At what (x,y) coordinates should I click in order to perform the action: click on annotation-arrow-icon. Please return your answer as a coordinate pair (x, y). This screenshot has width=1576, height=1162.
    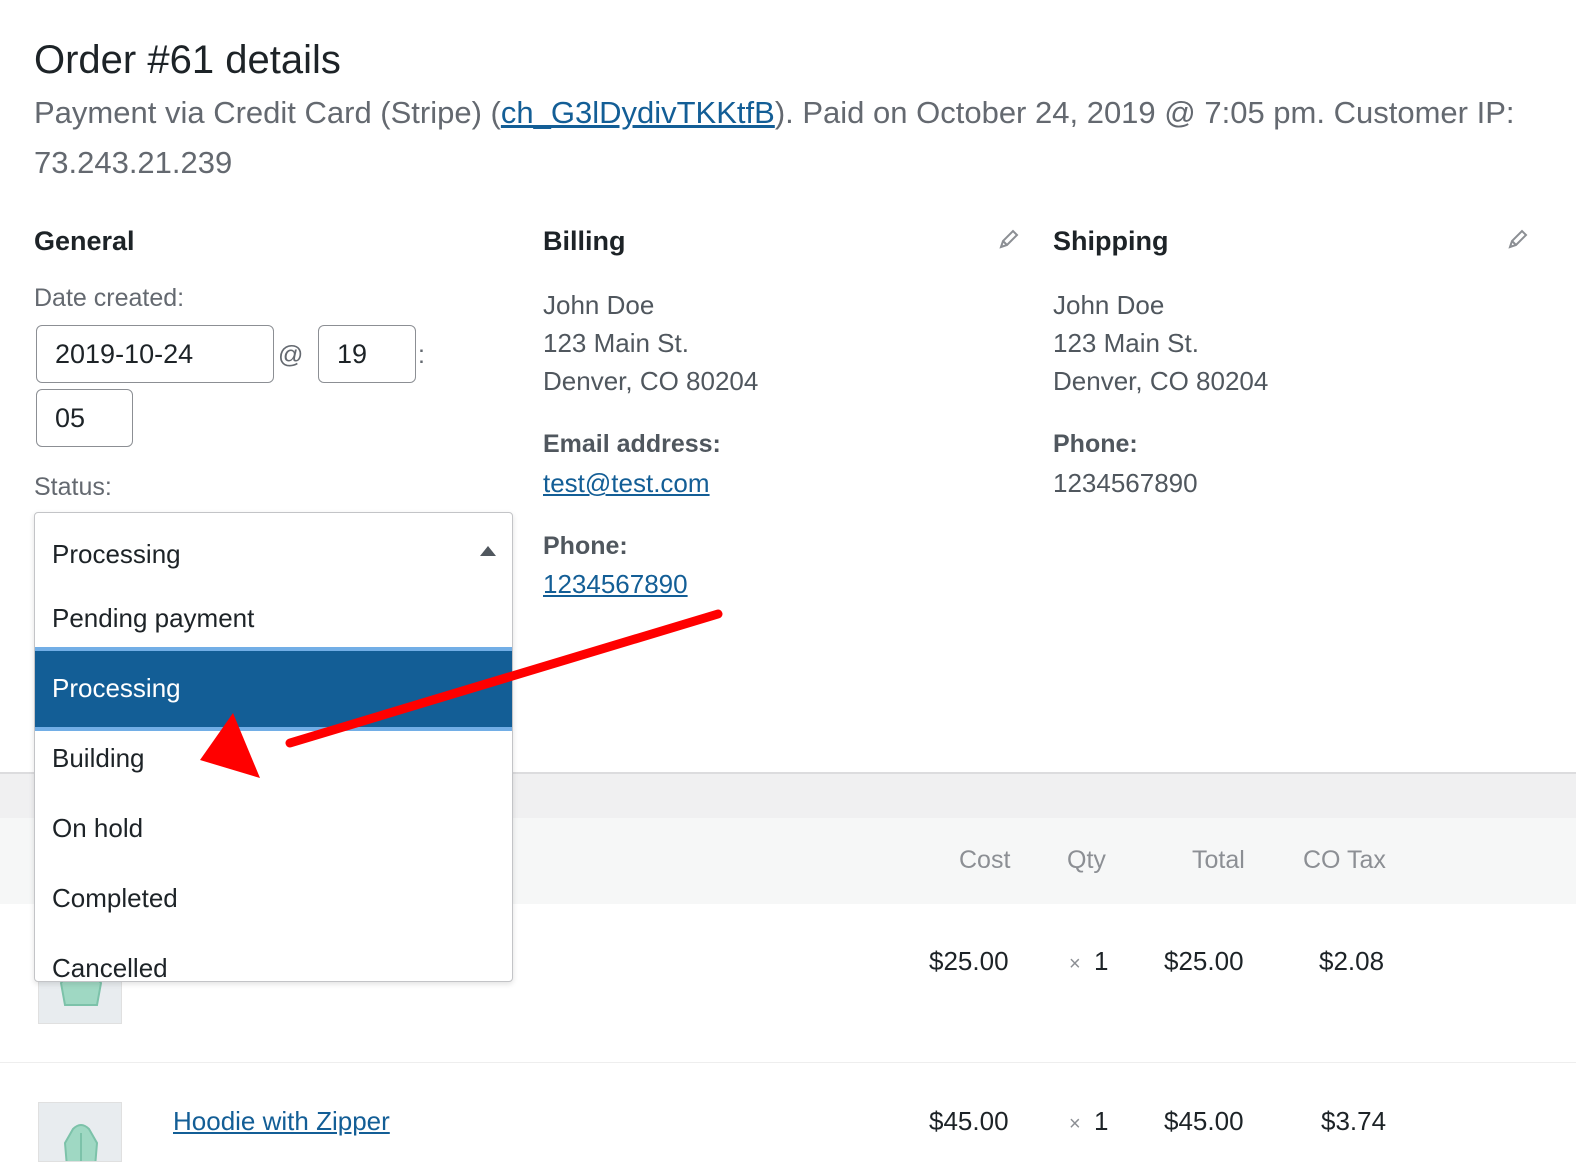
    Looking at the image, I should click on (461, 693).